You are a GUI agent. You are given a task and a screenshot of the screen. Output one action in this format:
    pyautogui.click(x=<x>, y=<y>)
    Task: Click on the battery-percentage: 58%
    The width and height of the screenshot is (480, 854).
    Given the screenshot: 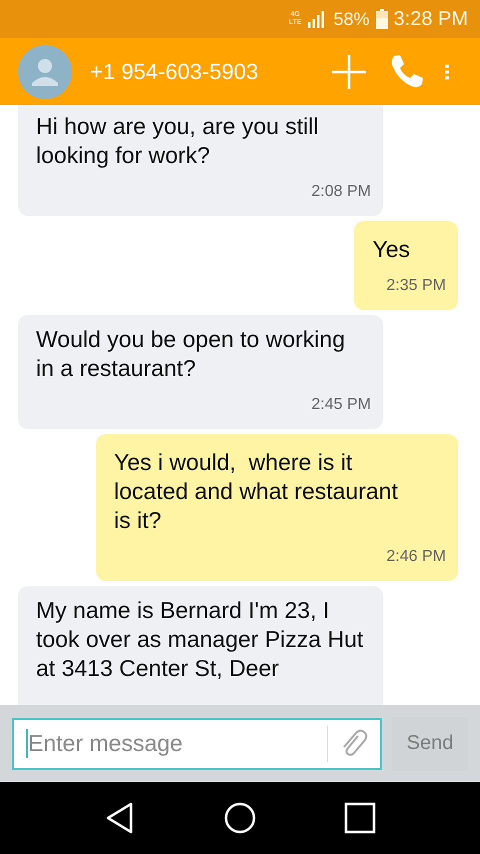 What is the action you would take?
    pyautogui.click(x=351, y=19)
    